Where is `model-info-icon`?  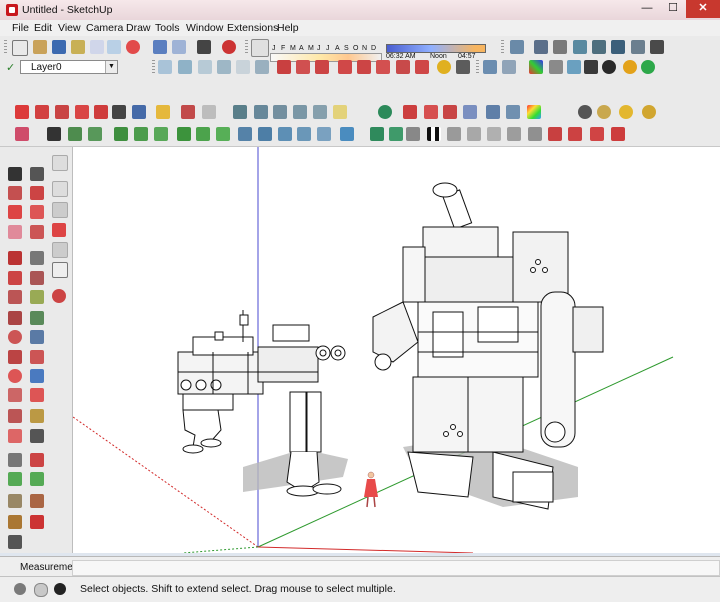
model-info-icon is located at coordinates (229, 47).